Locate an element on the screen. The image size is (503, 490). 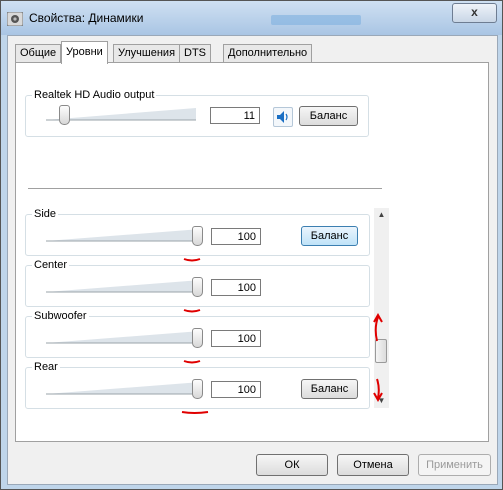
channel-label-center: Center is located at coordinates (51, 265).